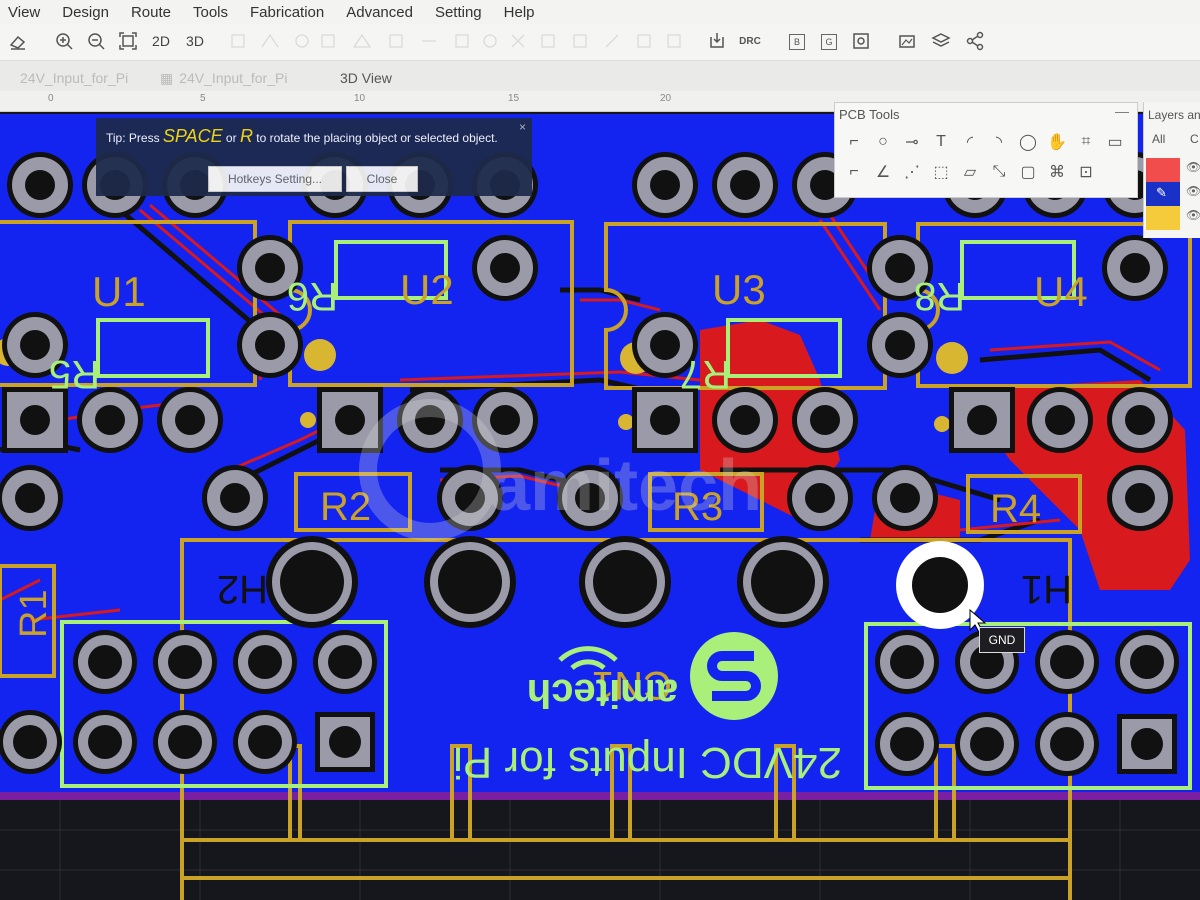 This screenshot has width=1200, height=900. I want to click on silk-board-title: 24VDC Inputs for Pi, so click(647, 762).